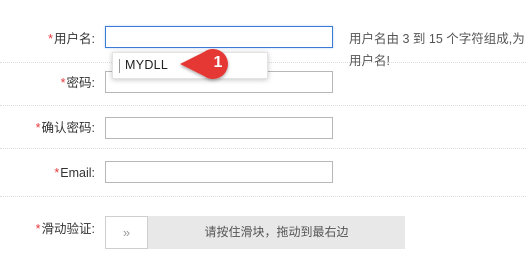  Describe the element at coordinates (146, 65) in the screenshot. I see `autocomplete-suggestion: MYDLL` at that location.